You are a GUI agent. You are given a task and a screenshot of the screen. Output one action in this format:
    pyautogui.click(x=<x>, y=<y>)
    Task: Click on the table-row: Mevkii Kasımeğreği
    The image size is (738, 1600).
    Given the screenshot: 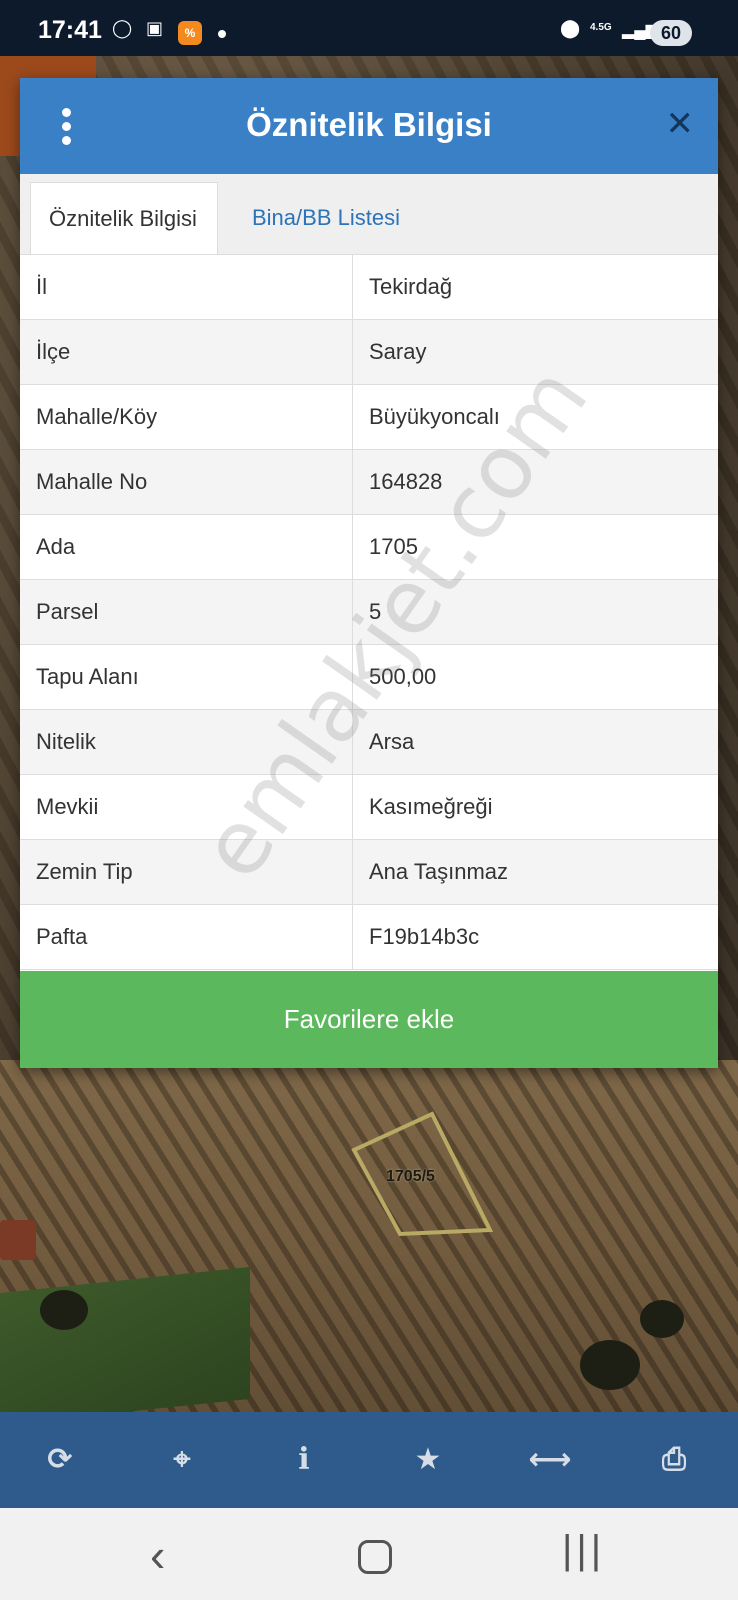 What is the action you would take?
    pyautogui.click(x=369, y=807)
    